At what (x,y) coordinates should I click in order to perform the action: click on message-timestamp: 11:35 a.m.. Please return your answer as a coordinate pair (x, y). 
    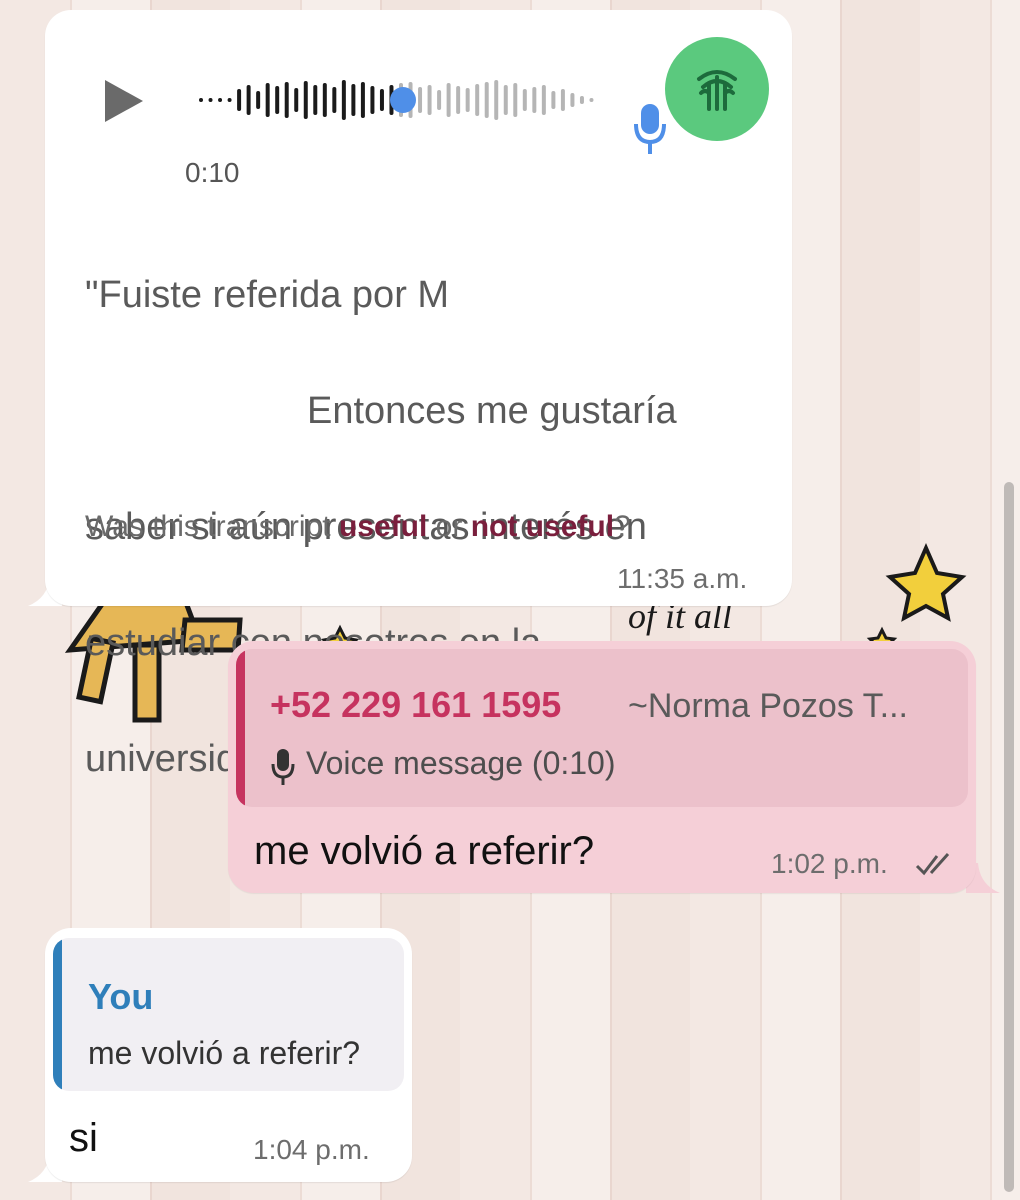
    Looking at the image, I should click on (682, 578).